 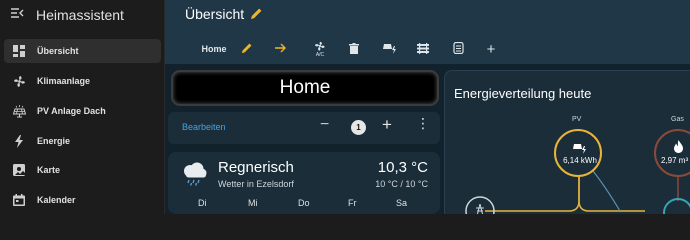 What do you see at coordinates (202, 203) in the screenshot?
I see `forecast-day: Di` at bounding box center [202, 203].